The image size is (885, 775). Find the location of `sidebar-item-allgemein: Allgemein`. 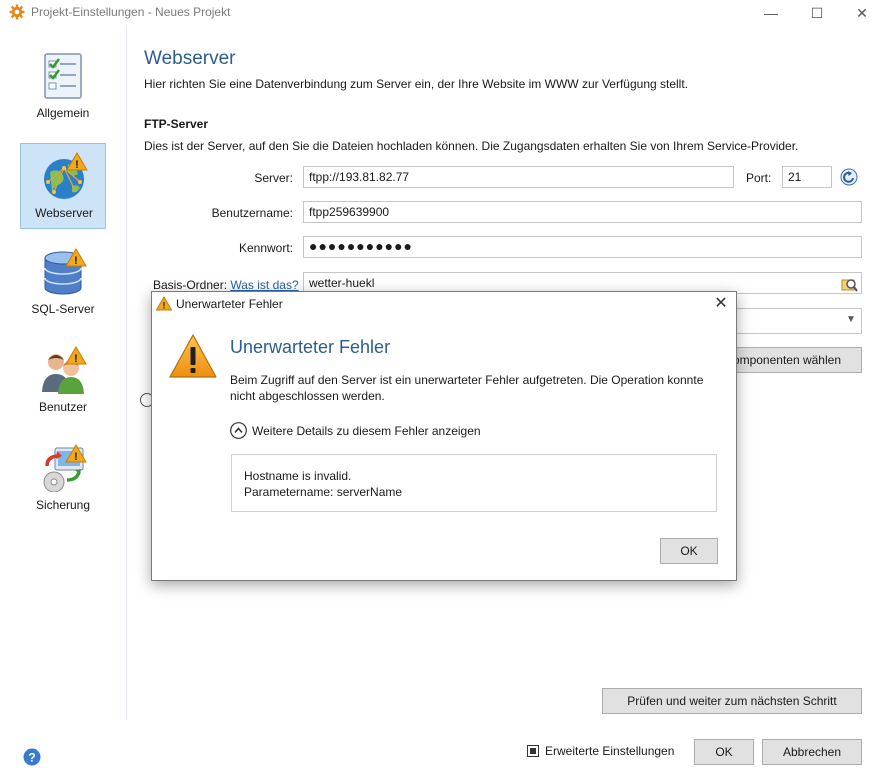

sidebar-item-allgemein: Allgemein is located at coordinates (63, 87).